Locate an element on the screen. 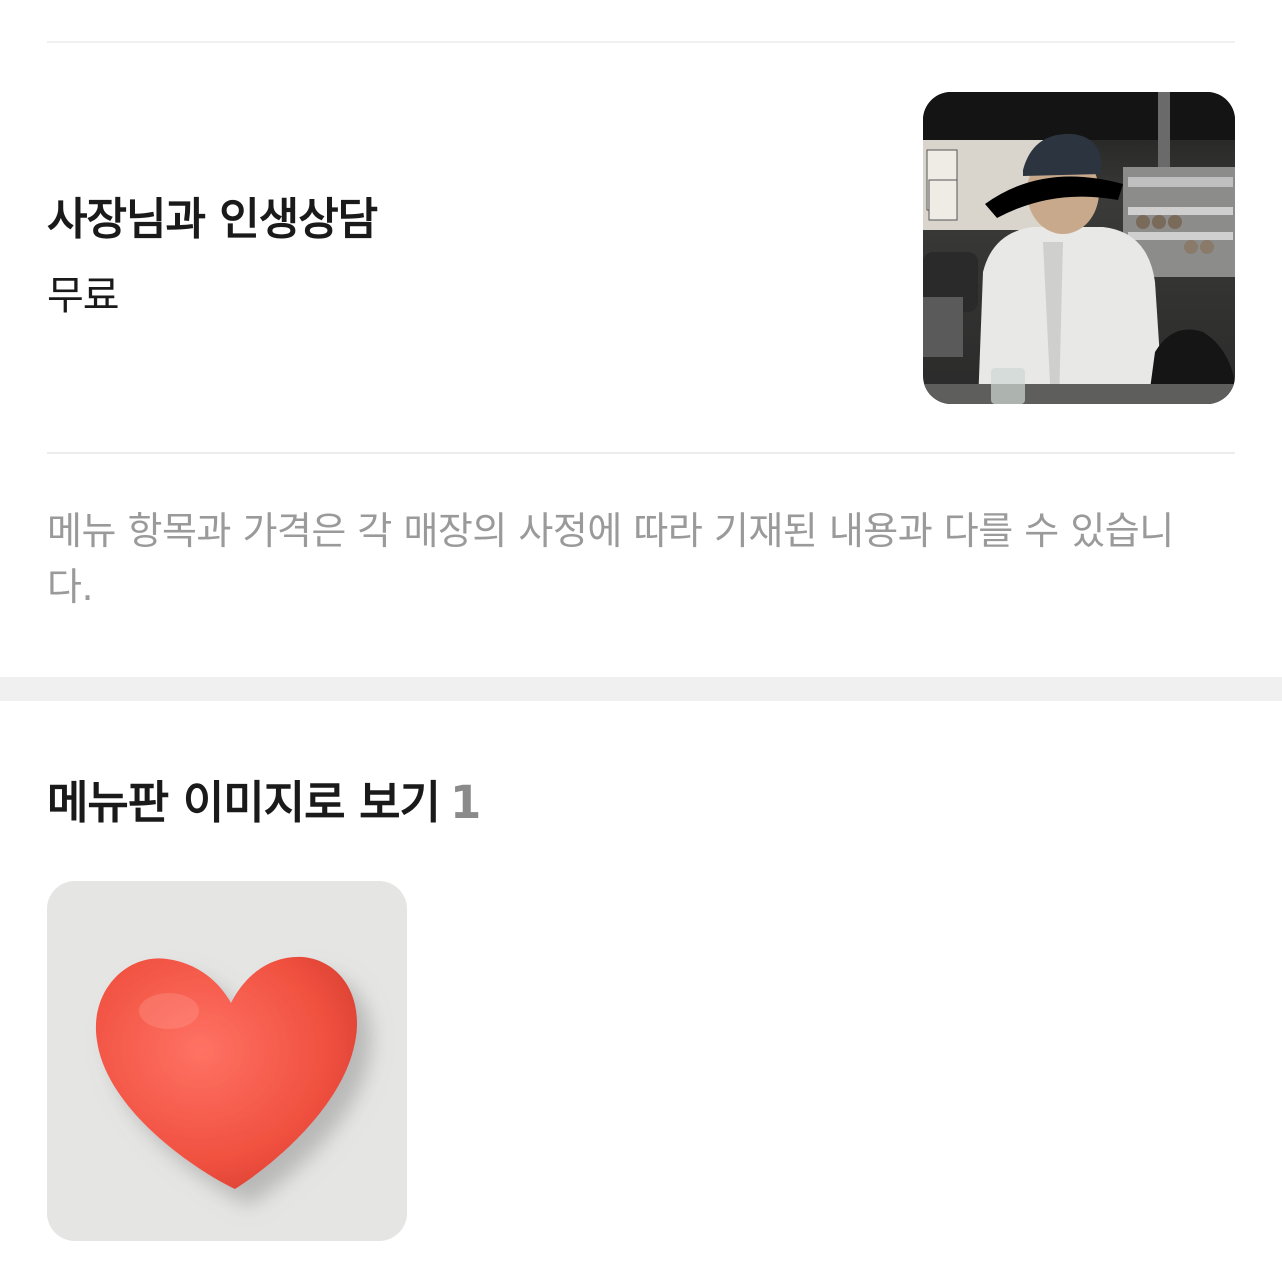  menu-board-thumbnail is located at coordinates (227, 1061).